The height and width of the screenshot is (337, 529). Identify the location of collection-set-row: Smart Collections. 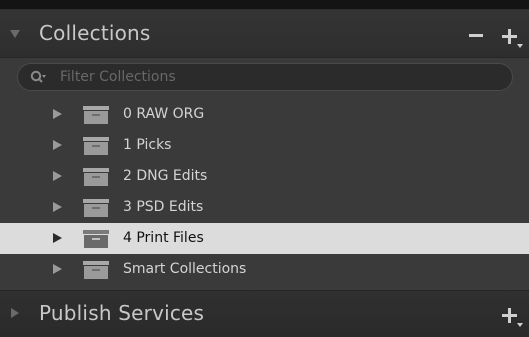
(264, 269).